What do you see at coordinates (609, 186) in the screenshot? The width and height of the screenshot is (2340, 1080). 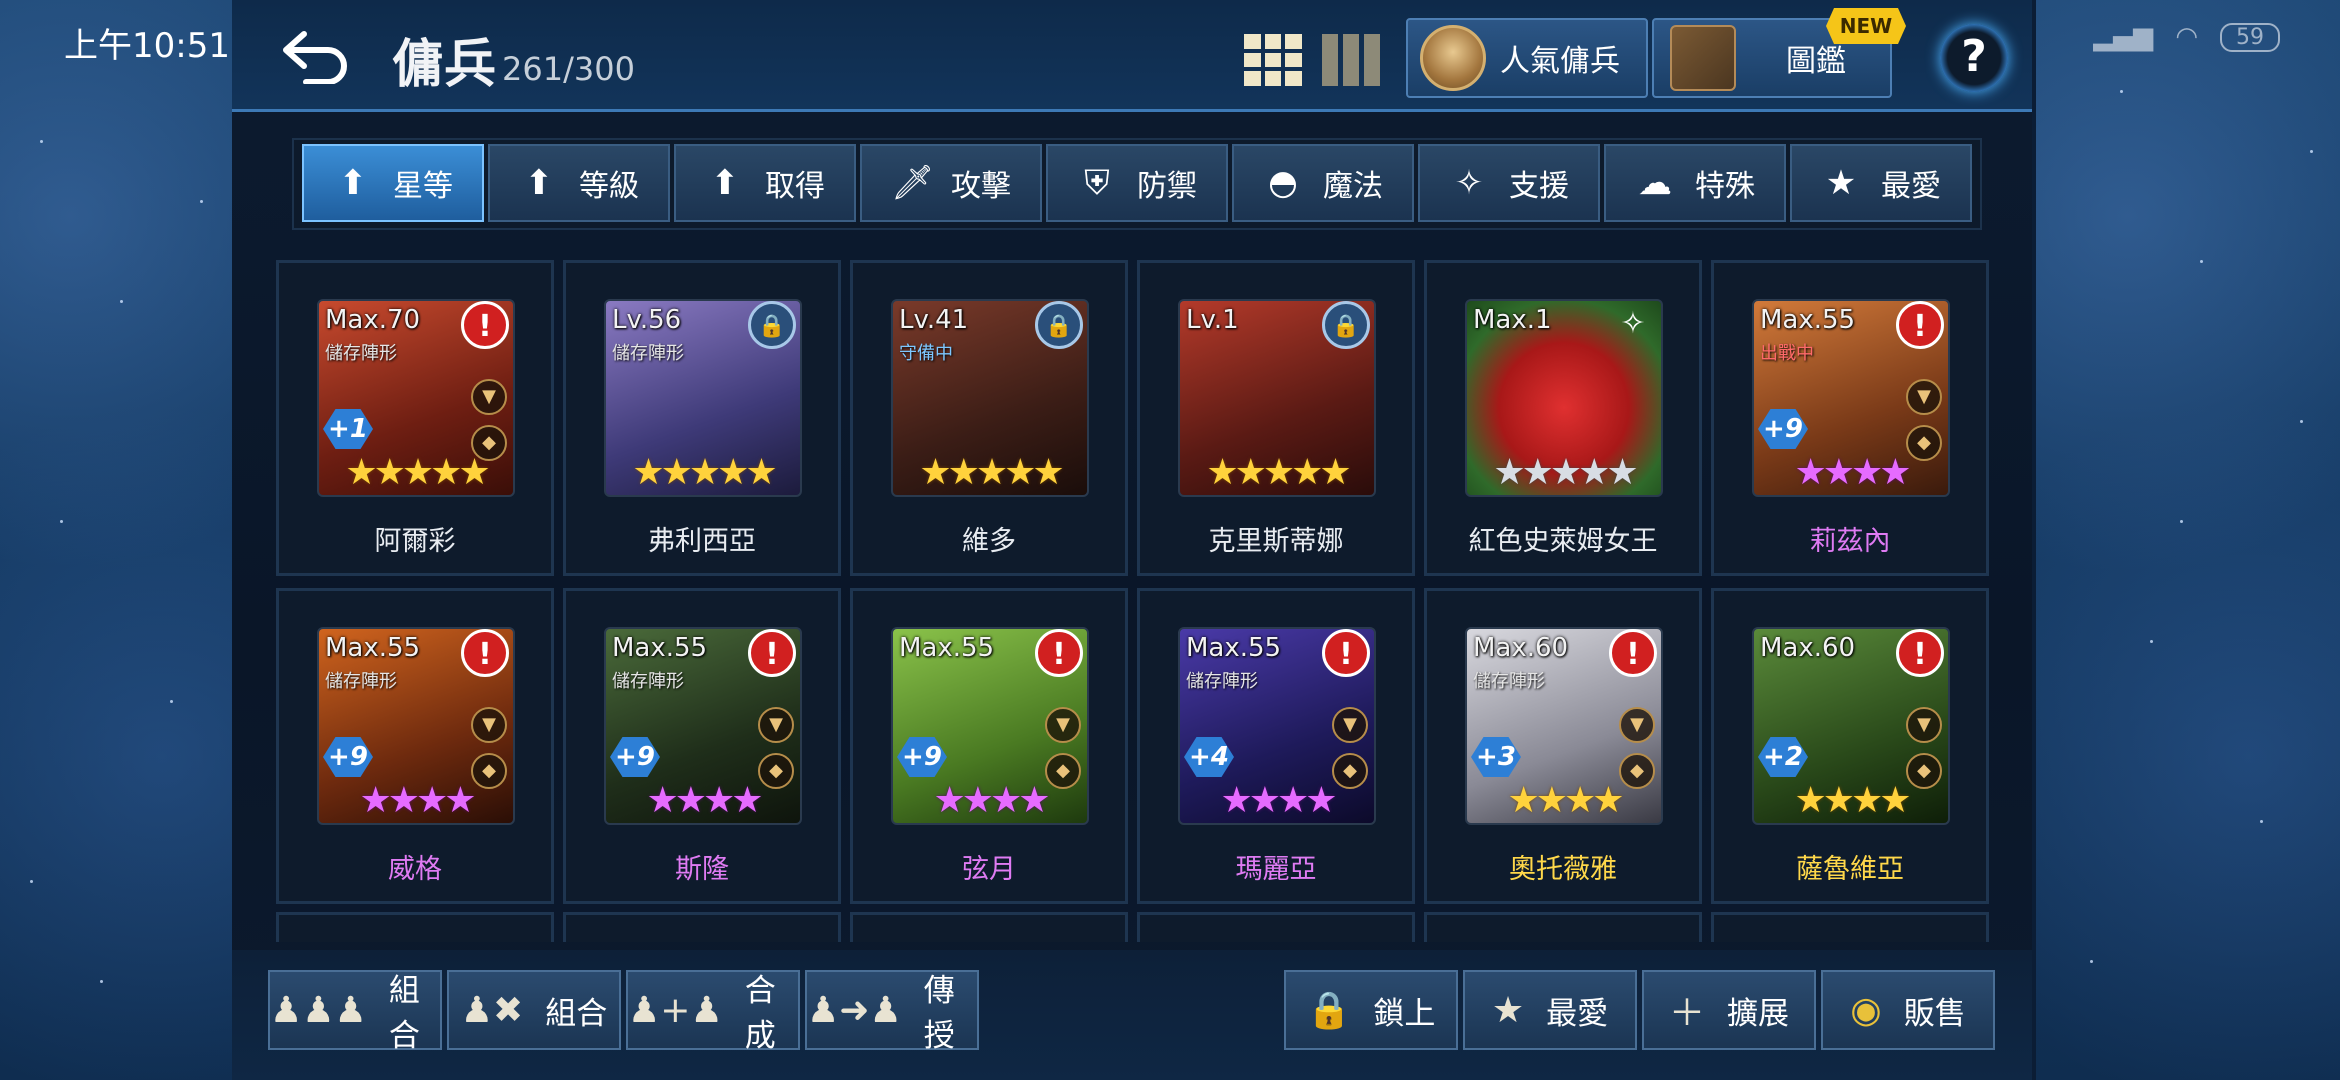 I see `tab-label: 等級` at bounding box center [609, 186].